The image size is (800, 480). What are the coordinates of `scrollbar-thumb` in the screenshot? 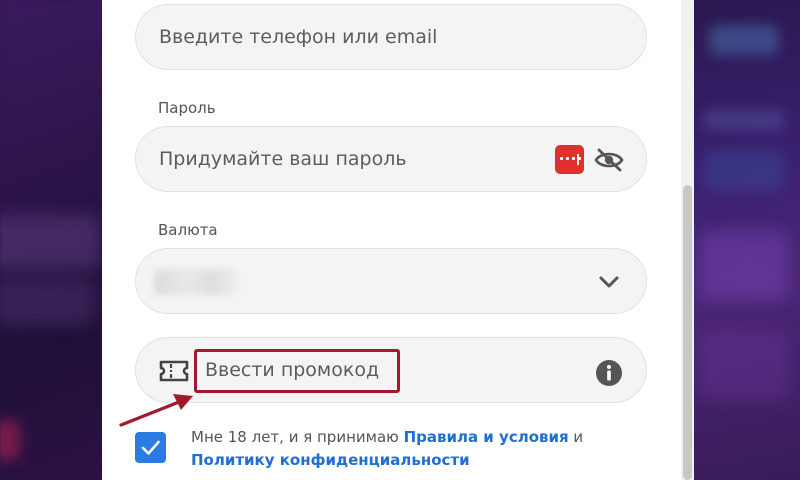 It's located at (687, 332).